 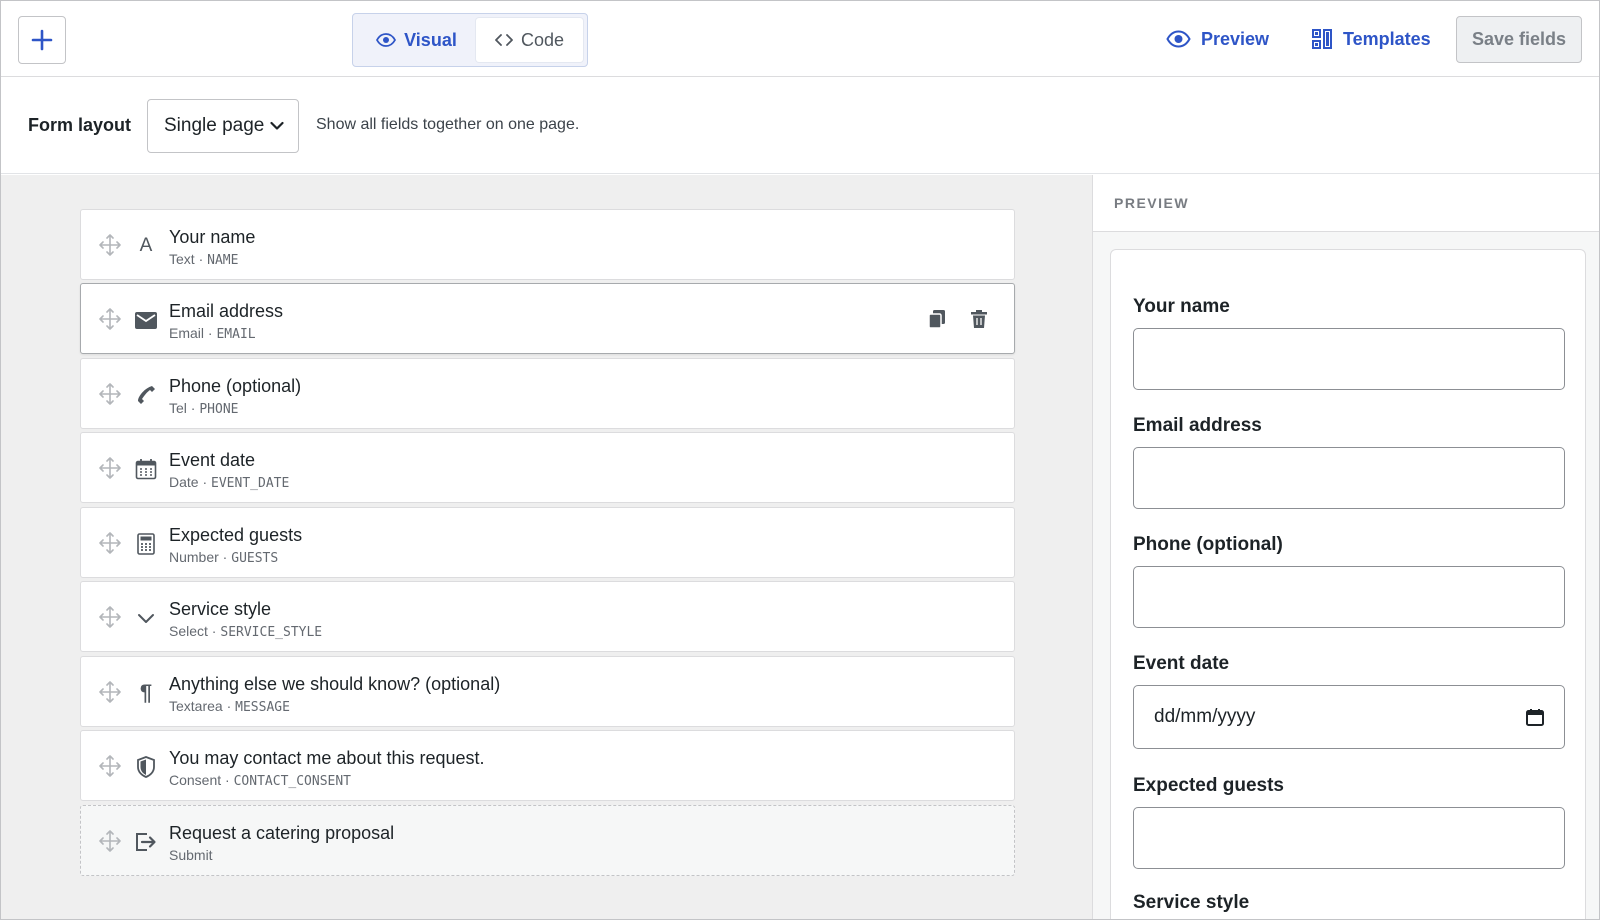 I want to click on form-layout-label: Form layout, so click(x=80, y=125).